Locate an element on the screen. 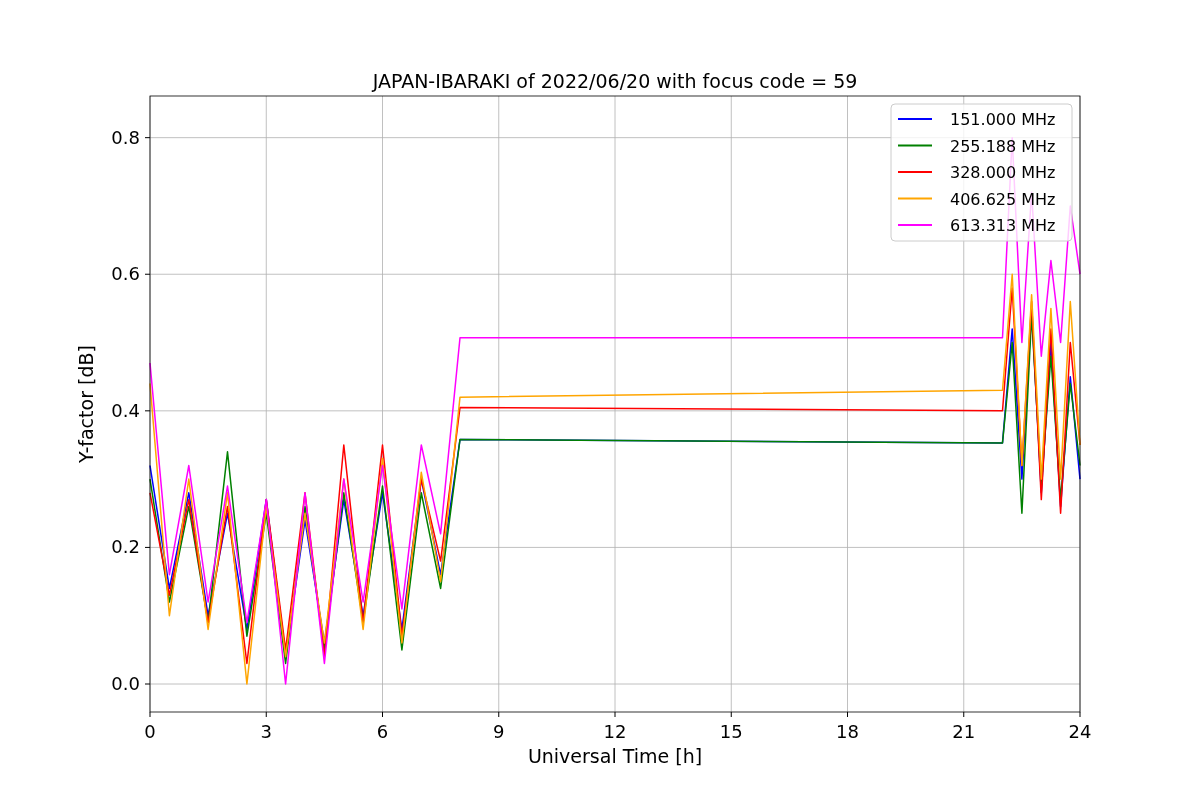 The image size is (1200, 800). x-tick-label: 6 is located at coordinates (382, 731).